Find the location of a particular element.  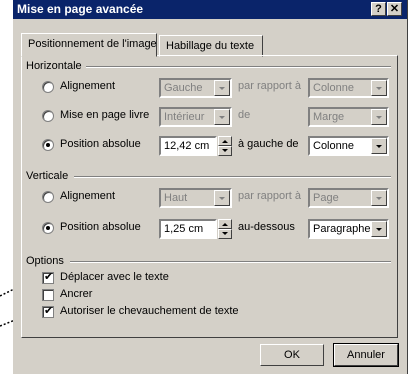

radio-book-layout is located at coordinates (48, 116).